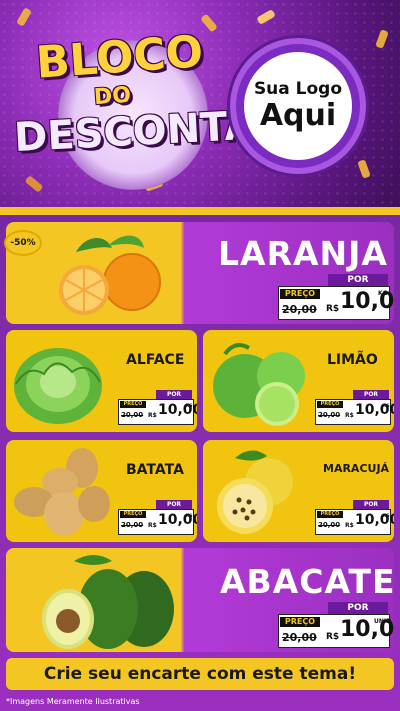  What do you see at coordinates (307, 581) in the screenshot?
I see `product-name-abacate: ABACATE` at bounding box center [307, 581].